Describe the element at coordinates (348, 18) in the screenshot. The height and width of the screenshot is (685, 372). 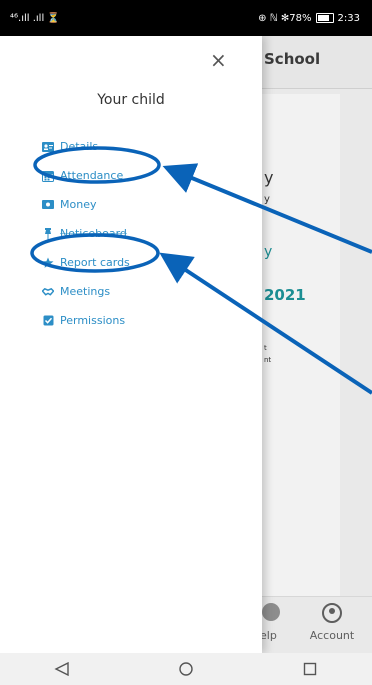
I see `clock: 2:33` at that location.